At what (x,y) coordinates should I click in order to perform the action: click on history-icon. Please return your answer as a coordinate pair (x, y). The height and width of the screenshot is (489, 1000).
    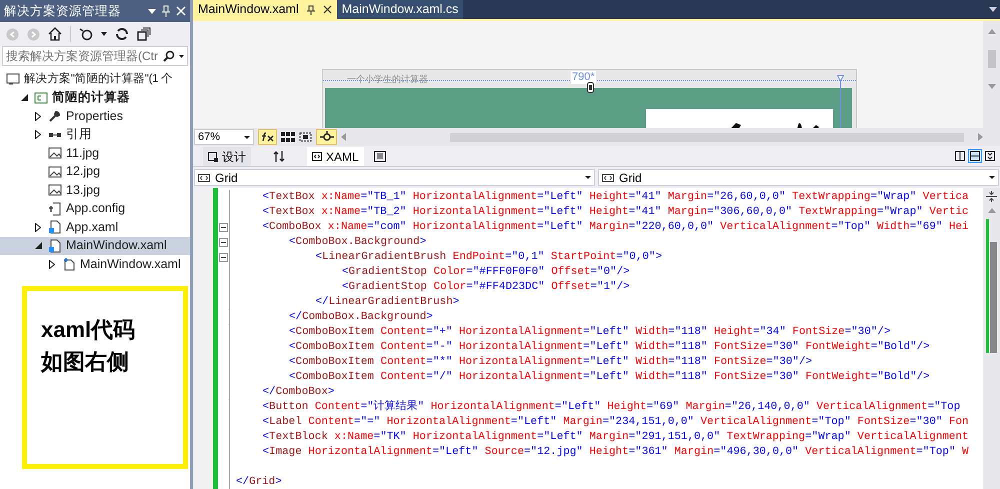
    Looking at the image, I should click on (86, 34).